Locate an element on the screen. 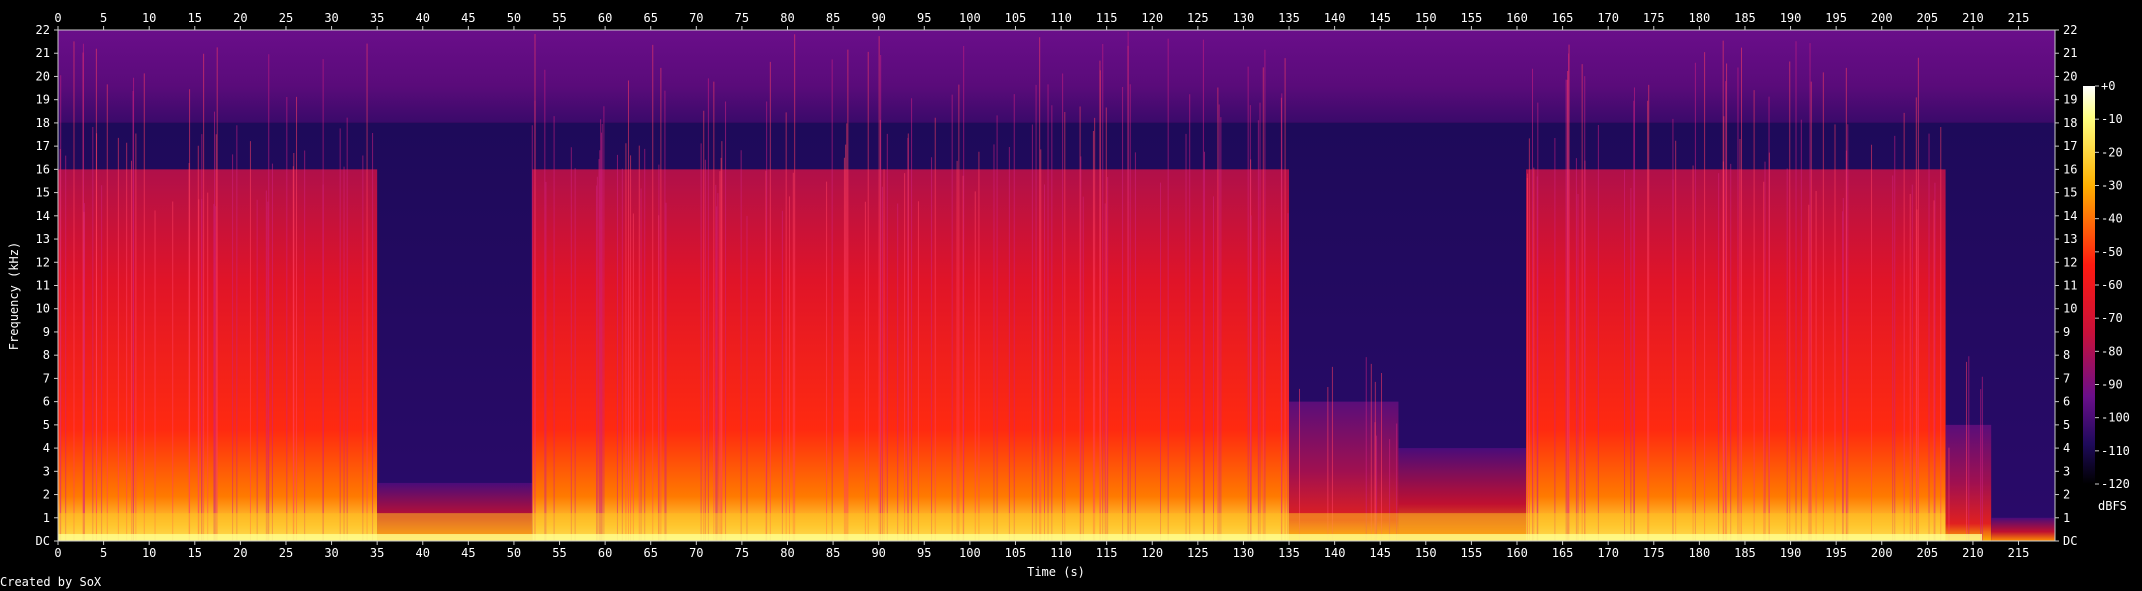  colorbar-tick-label: -90 is located at coordinates (2112, 385).